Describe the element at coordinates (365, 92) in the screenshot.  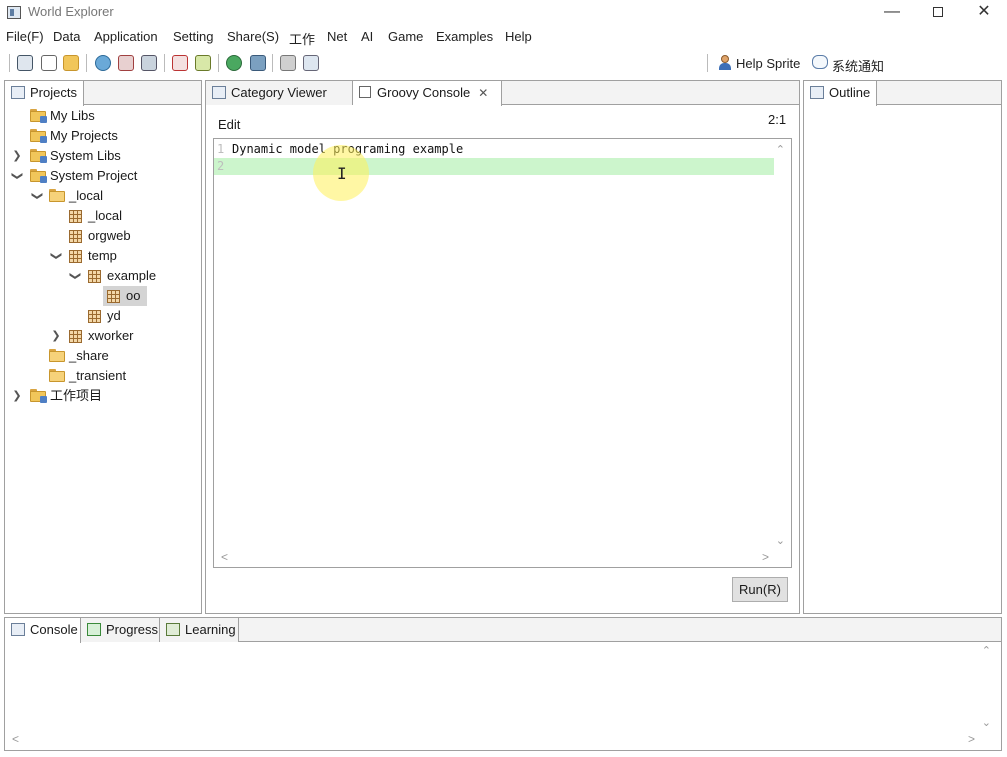
I see `console-tab-icon` at that location.